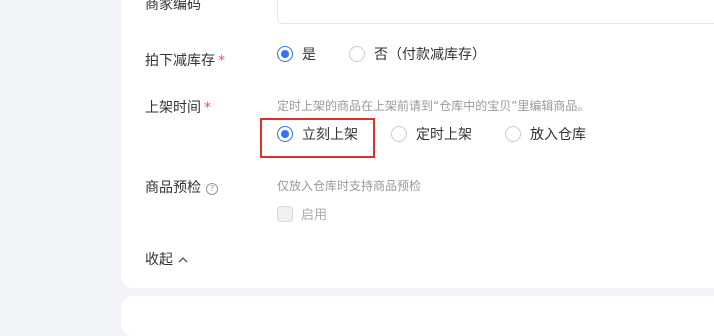 Image resolution: width=714 pixels, height=336 pixels. Describe the element at coordinates (349, 186) in the screenshot. I see `precheck-hint: 仅放入仓库时支持商品预检` at that location.